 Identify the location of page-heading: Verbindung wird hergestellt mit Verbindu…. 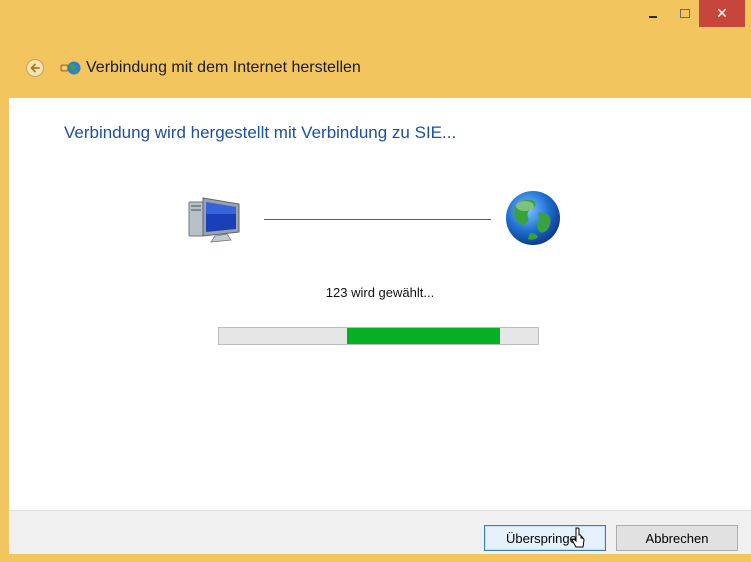
(260, 132).